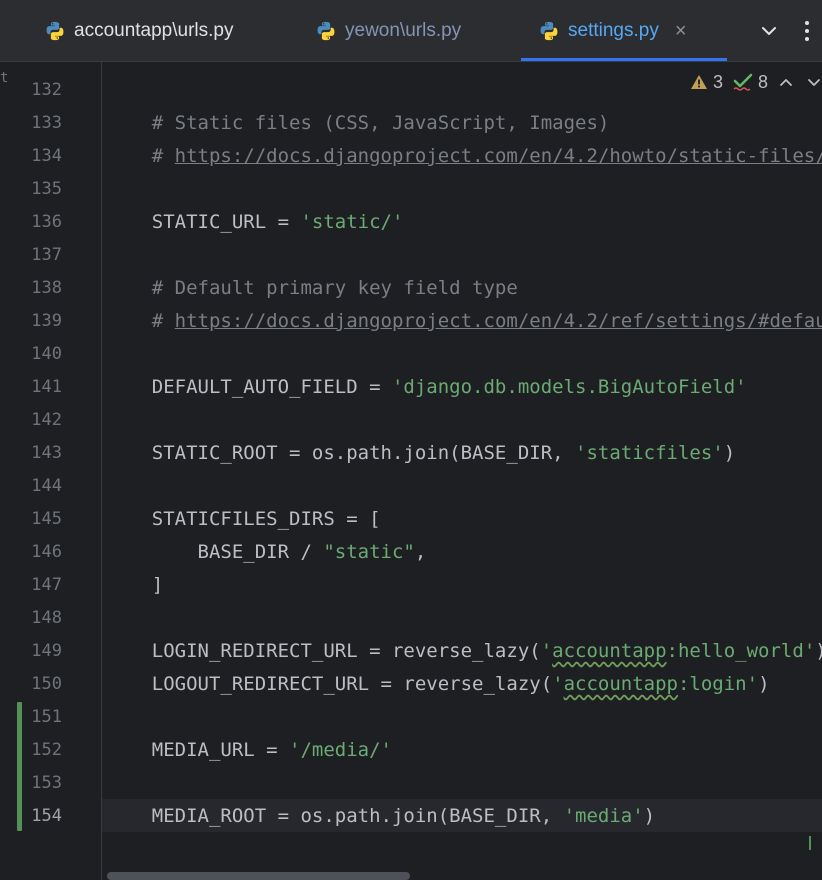 The image size is (822, 880). I want to click on code-line-137: # Default primary key field type, so click(334, 288).